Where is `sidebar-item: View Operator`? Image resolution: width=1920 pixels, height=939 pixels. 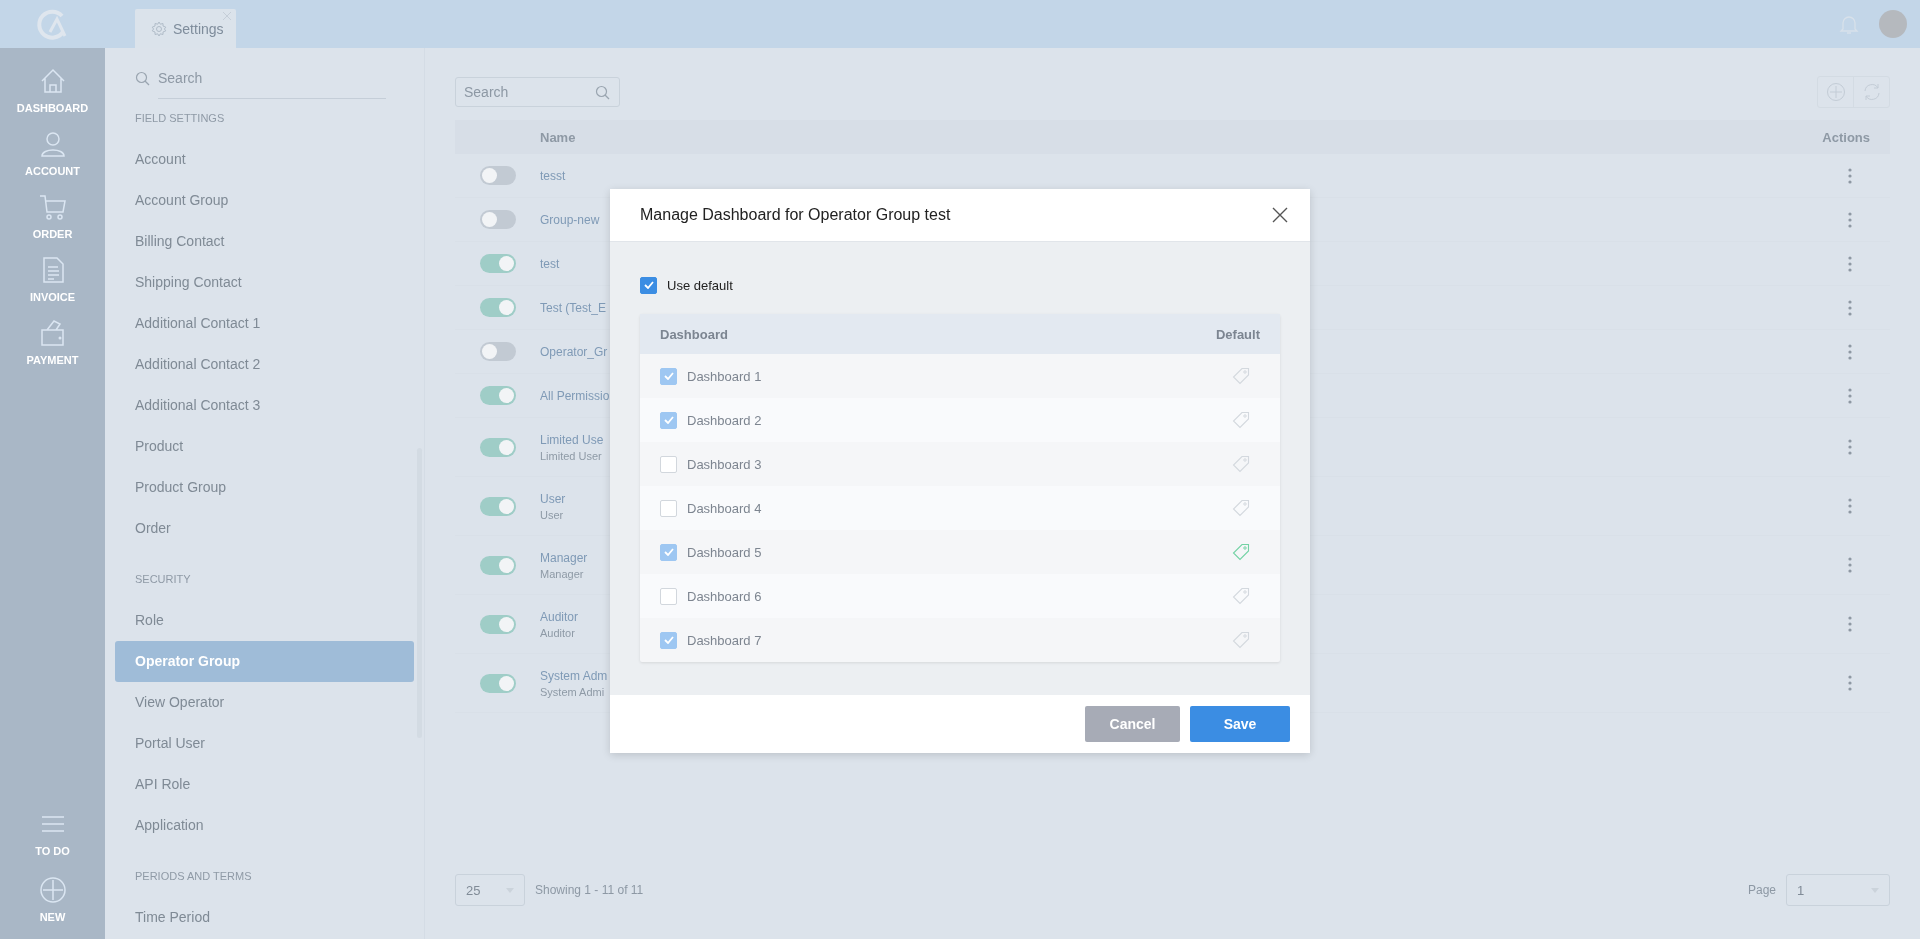
sidebar-item: View Operator is located at coordinates (264, 702).